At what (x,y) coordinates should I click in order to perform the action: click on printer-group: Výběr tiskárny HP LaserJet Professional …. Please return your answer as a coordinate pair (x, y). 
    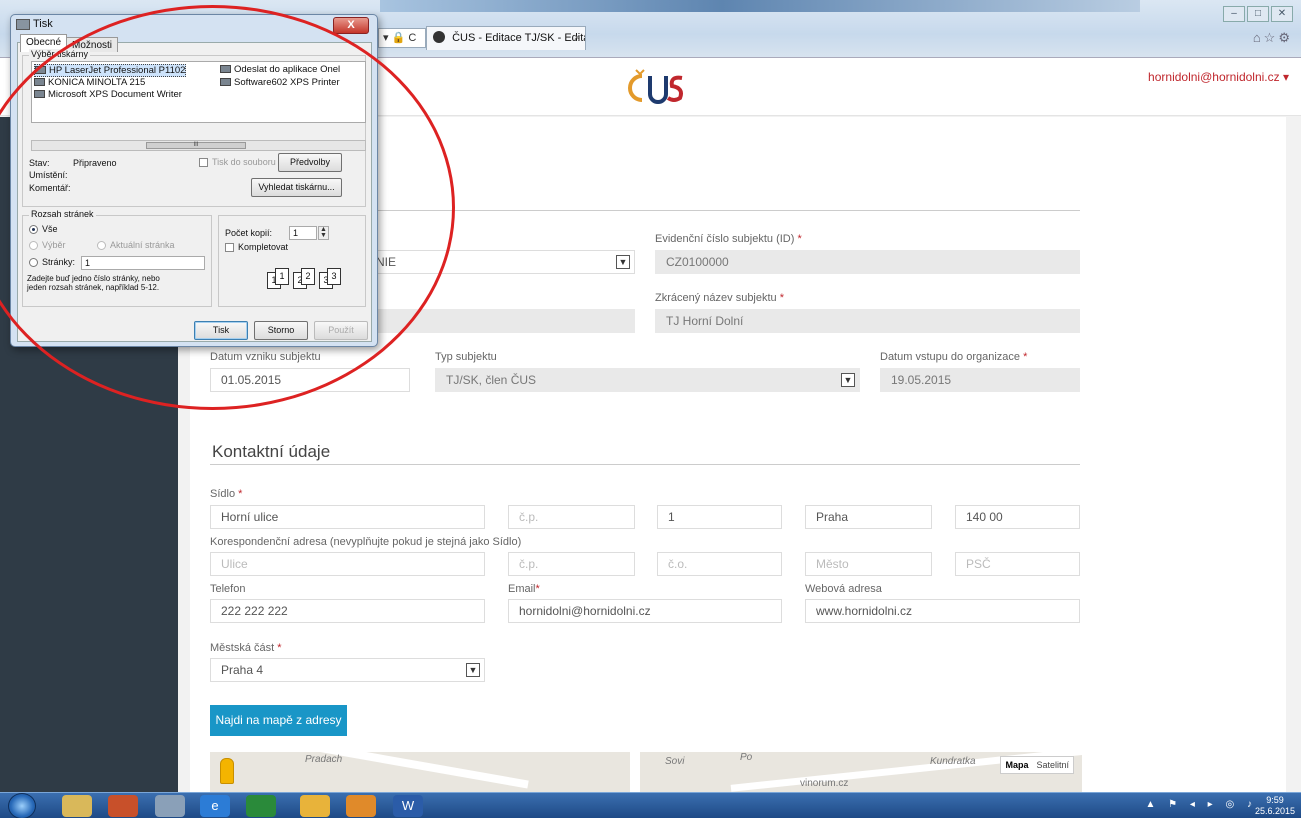
    Looking at the image, I should click on (194, 128).